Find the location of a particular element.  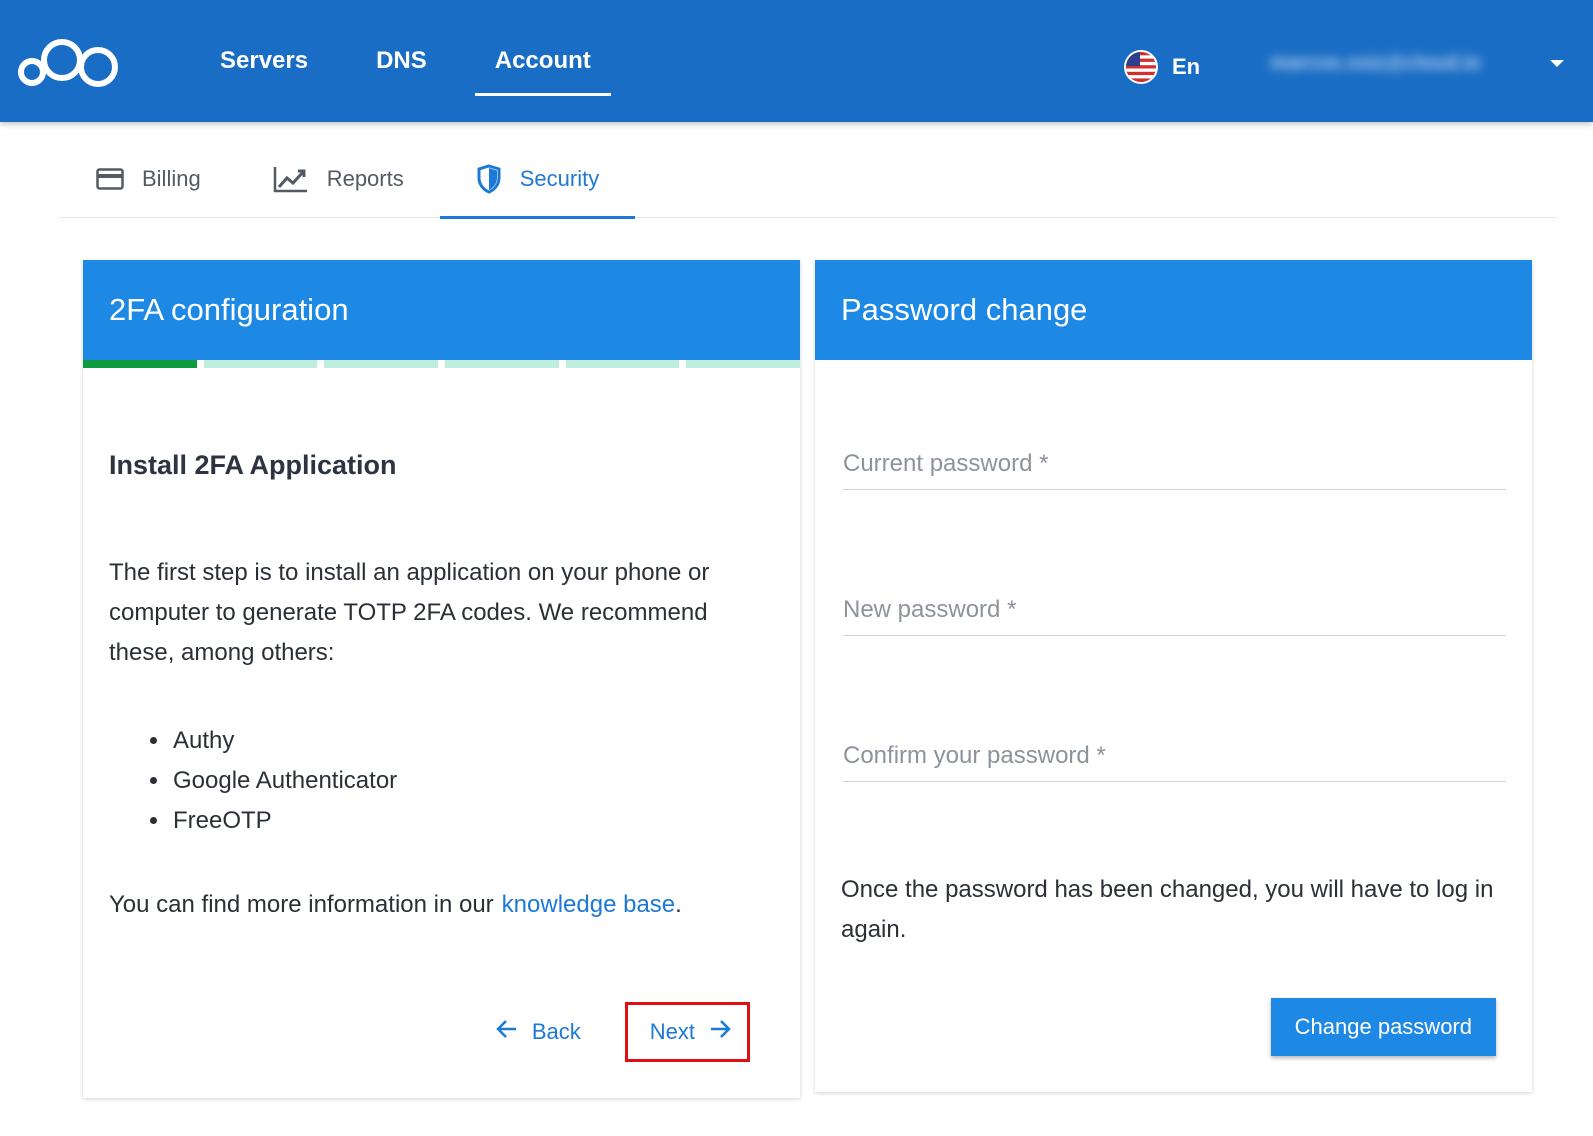

tab-reports: Reports is located at coordinates (338, 179).